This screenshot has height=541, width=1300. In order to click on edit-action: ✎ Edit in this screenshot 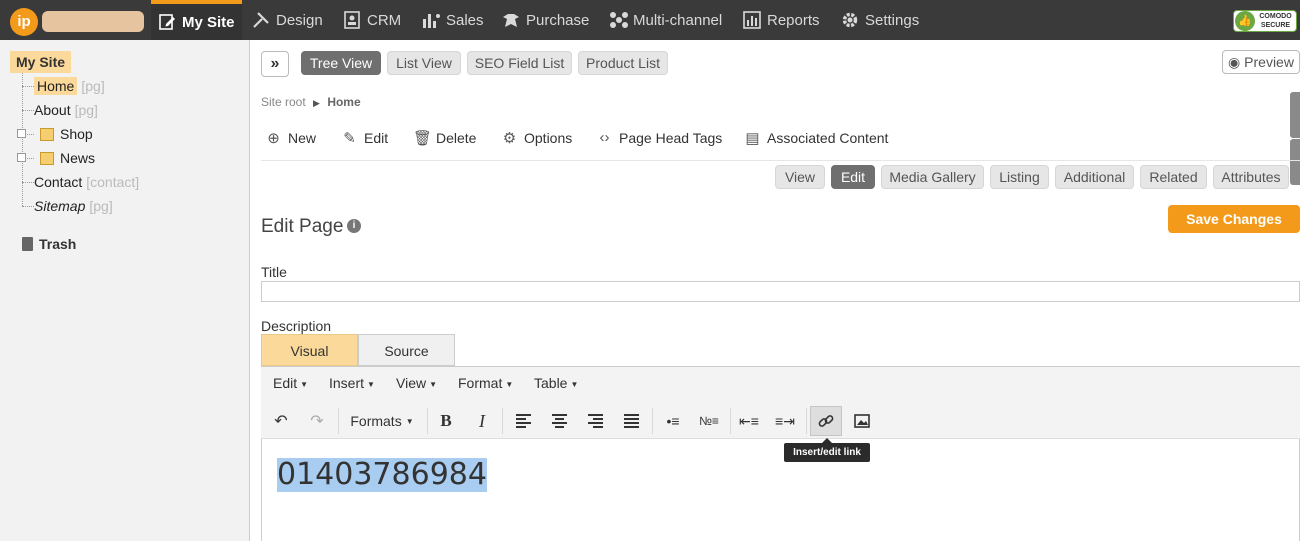, I will do `click(364, 138)`.